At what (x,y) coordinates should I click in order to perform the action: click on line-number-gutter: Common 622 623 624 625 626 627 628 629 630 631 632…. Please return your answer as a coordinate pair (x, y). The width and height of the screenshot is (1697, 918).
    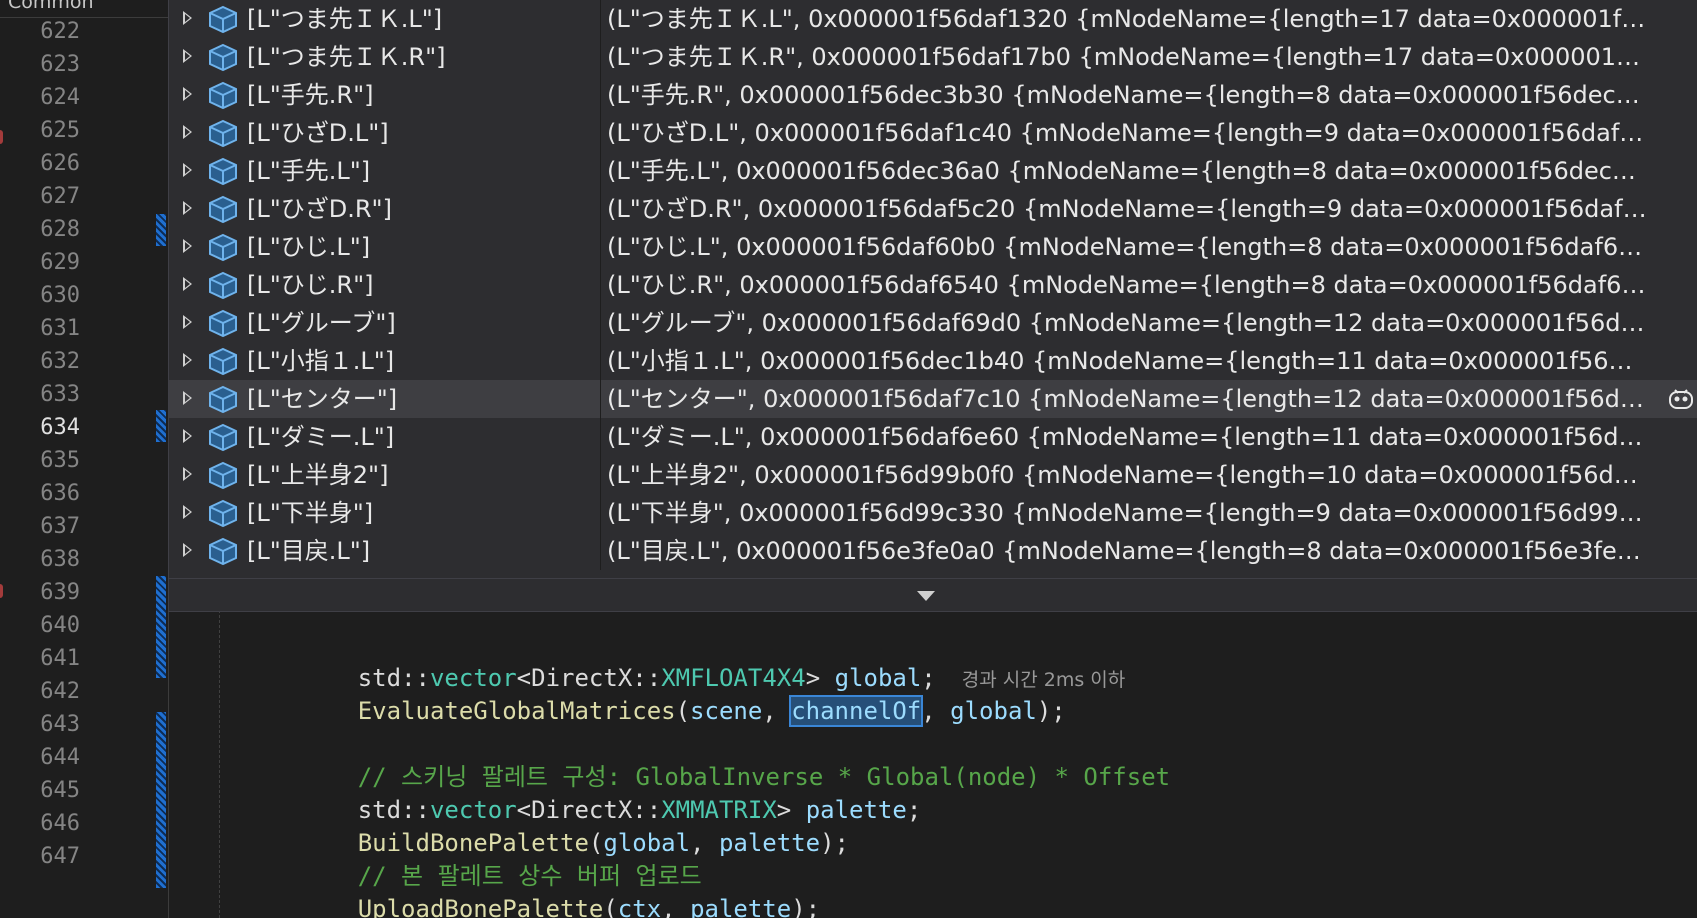
    Looking at the image, I should click on (84, 459).